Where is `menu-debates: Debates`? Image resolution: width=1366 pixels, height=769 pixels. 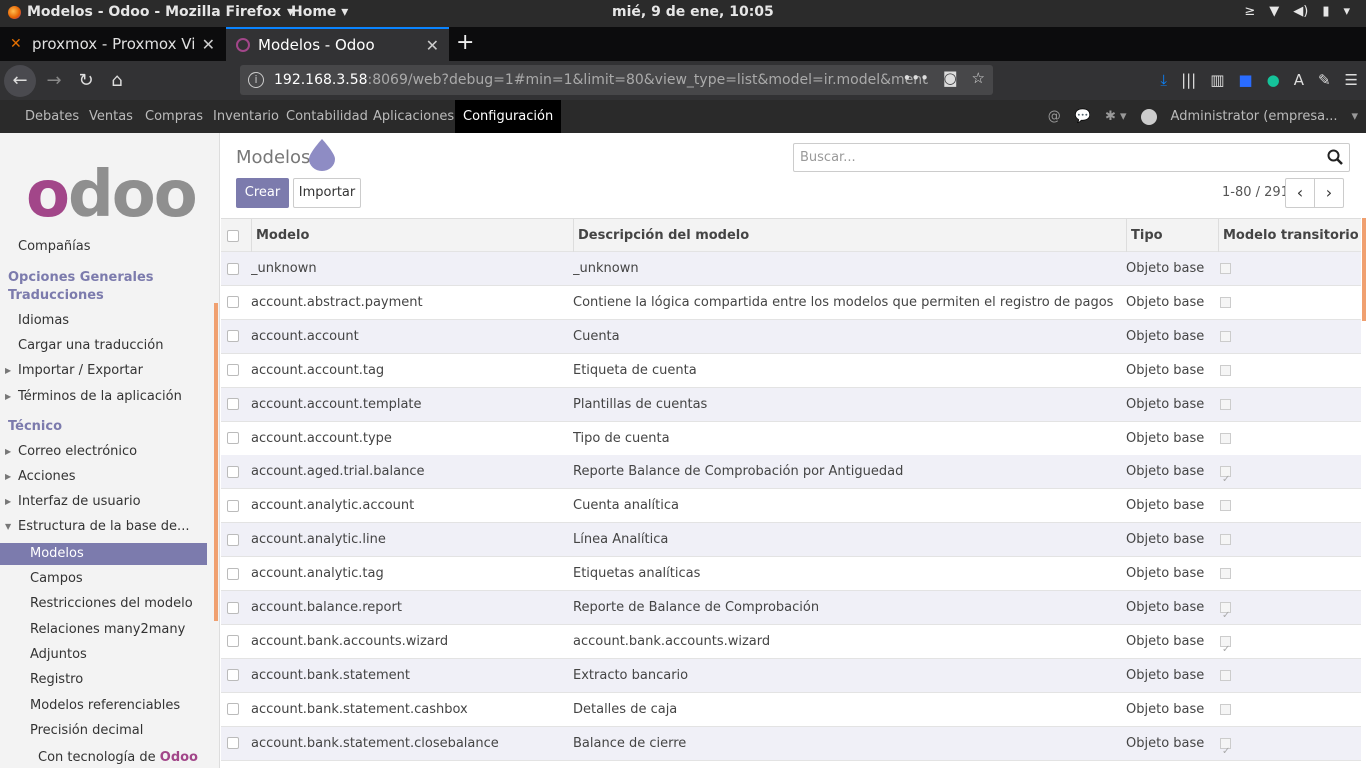
menu-debates: Debates is located at coordinates (52, 116).